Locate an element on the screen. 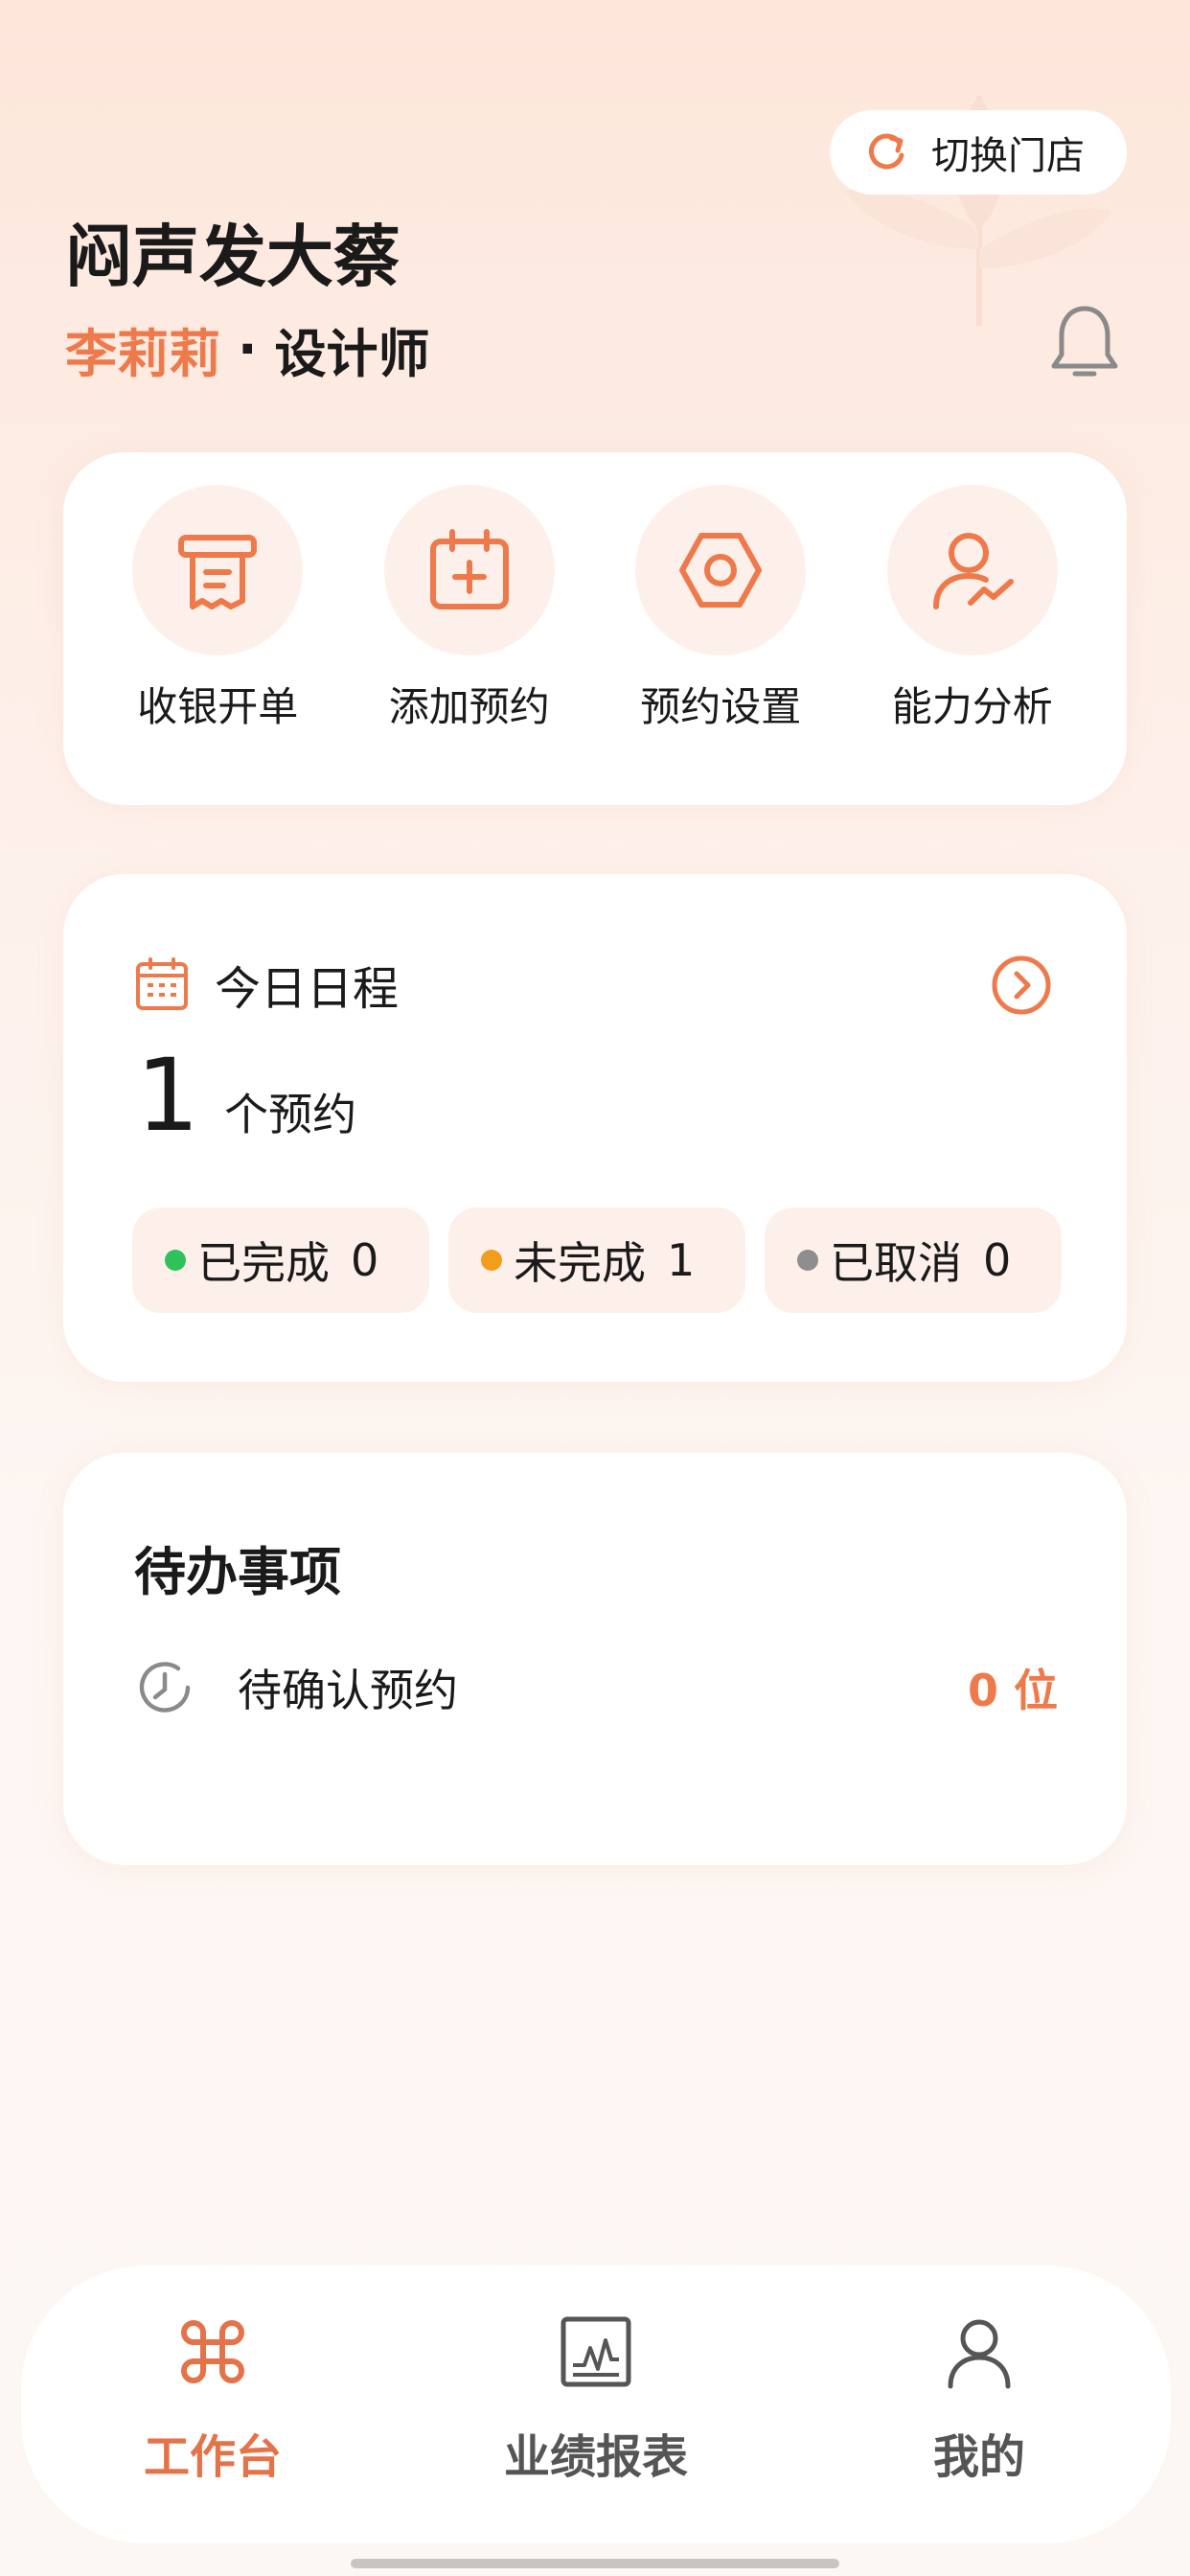  todo-item-value: 0 位 is located at coordinates (1013, 1690).